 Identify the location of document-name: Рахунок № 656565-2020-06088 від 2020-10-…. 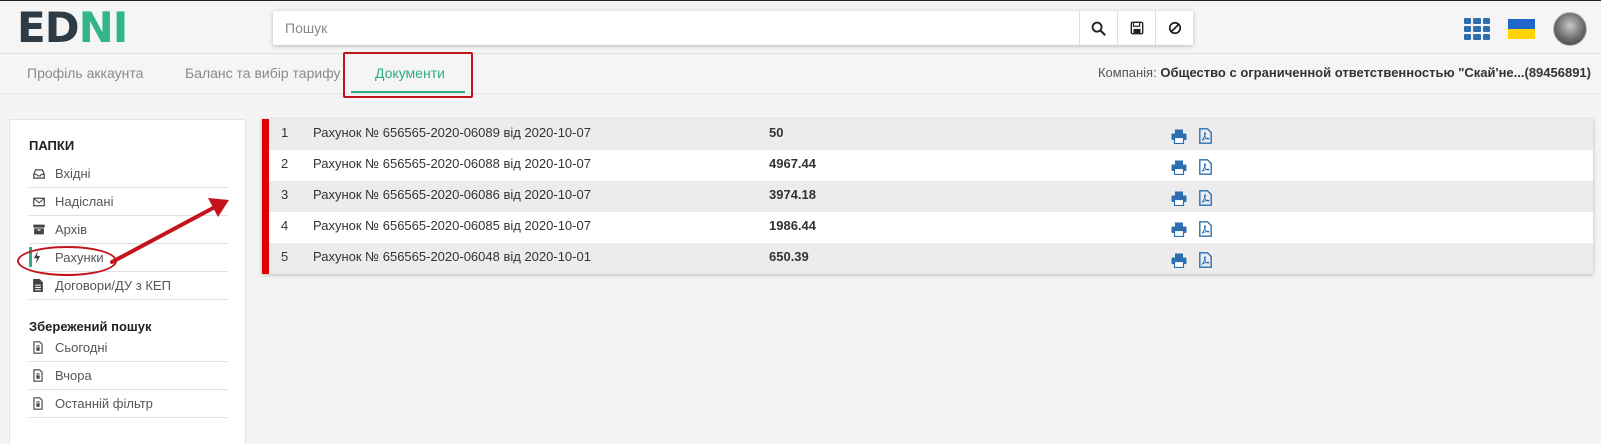
(452, 163).